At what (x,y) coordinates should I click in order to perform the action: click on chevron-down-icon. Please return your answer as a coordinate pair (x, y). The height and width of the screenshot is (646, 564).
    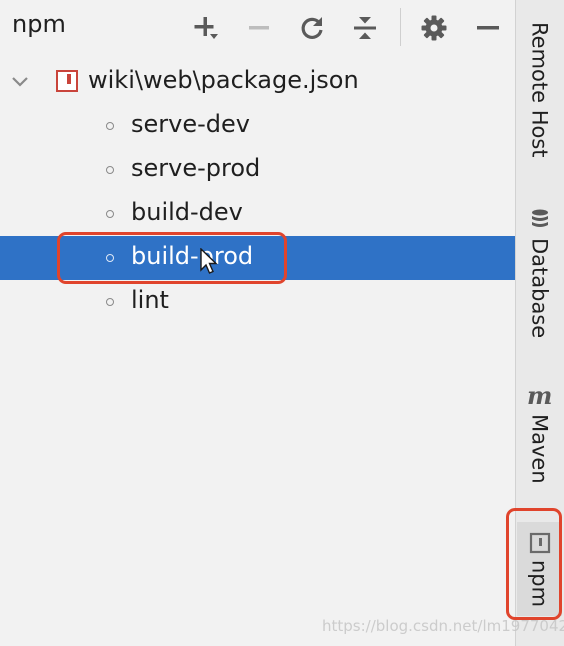
    Looking at the image, I should click on (20, 82).